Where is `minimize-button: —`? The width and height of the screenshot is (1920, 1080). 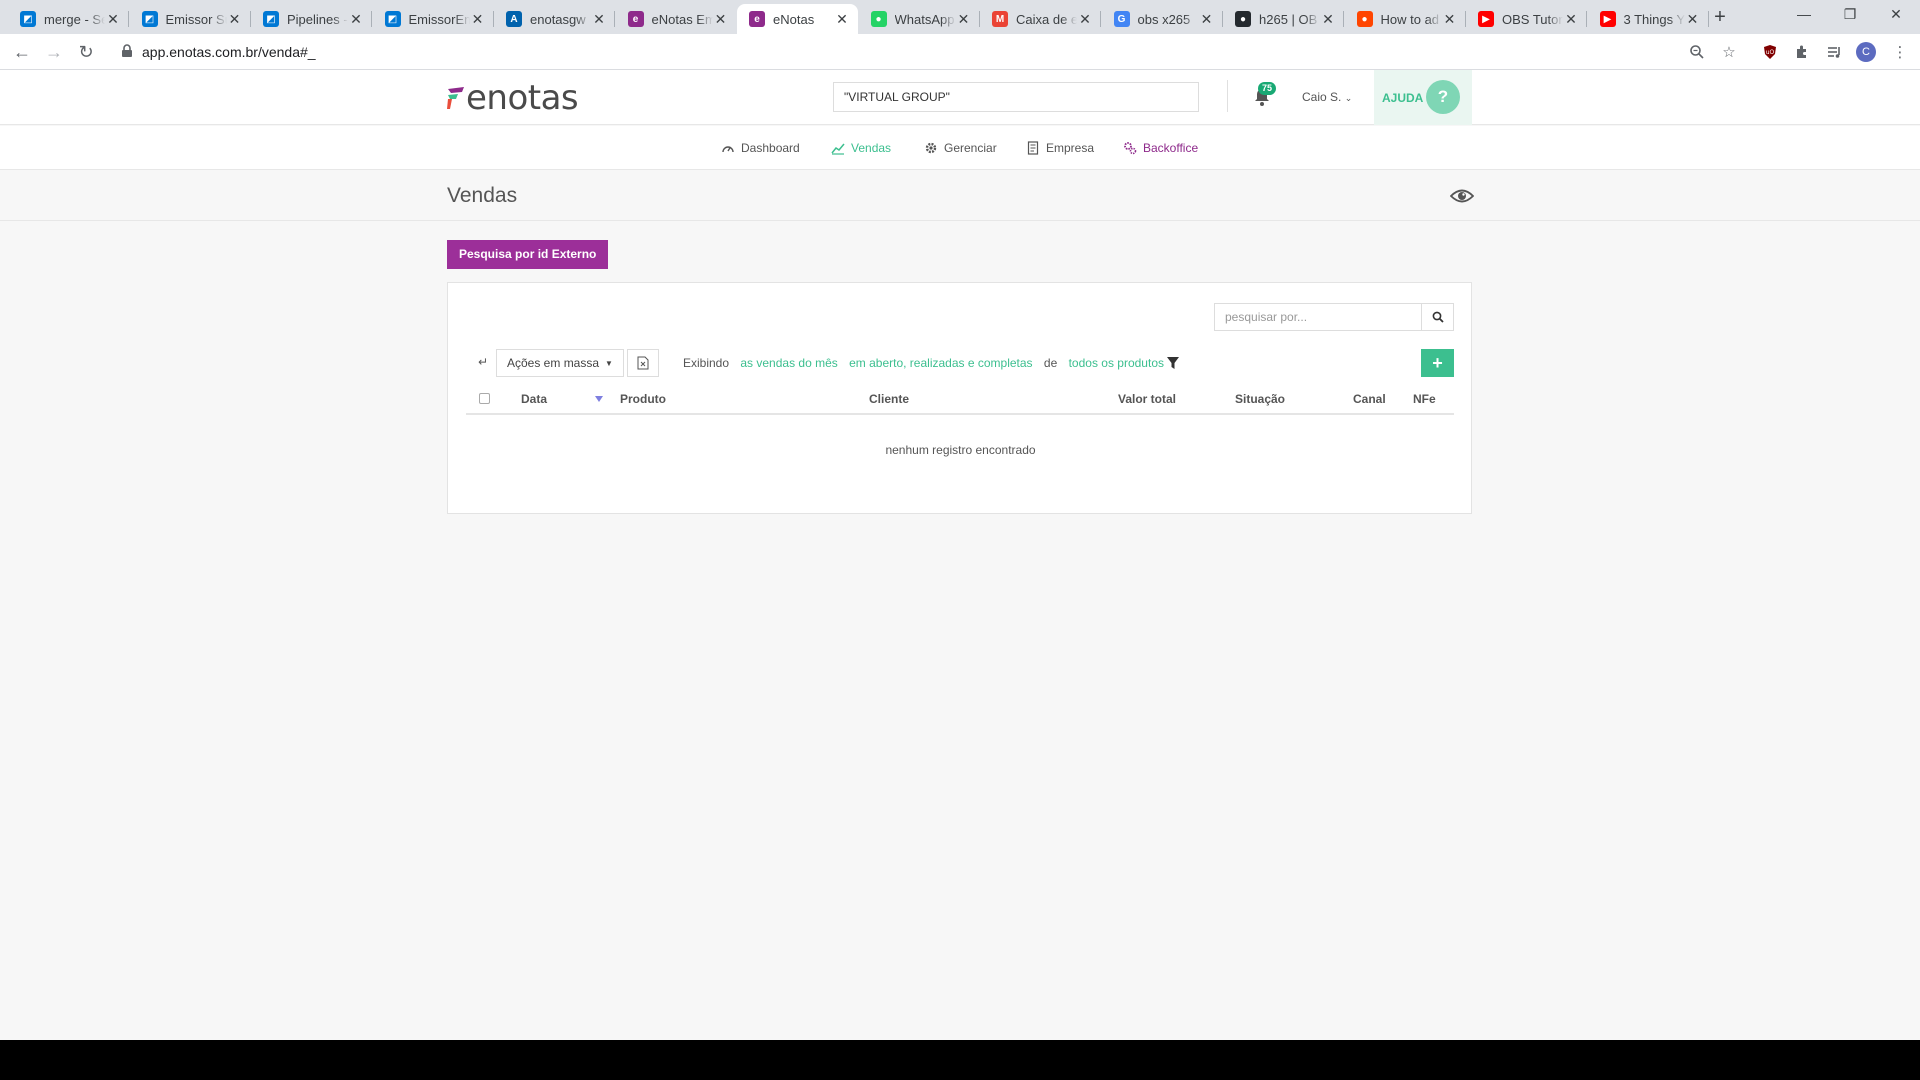
minimize-button: — is located at coordinates (1804, 15).